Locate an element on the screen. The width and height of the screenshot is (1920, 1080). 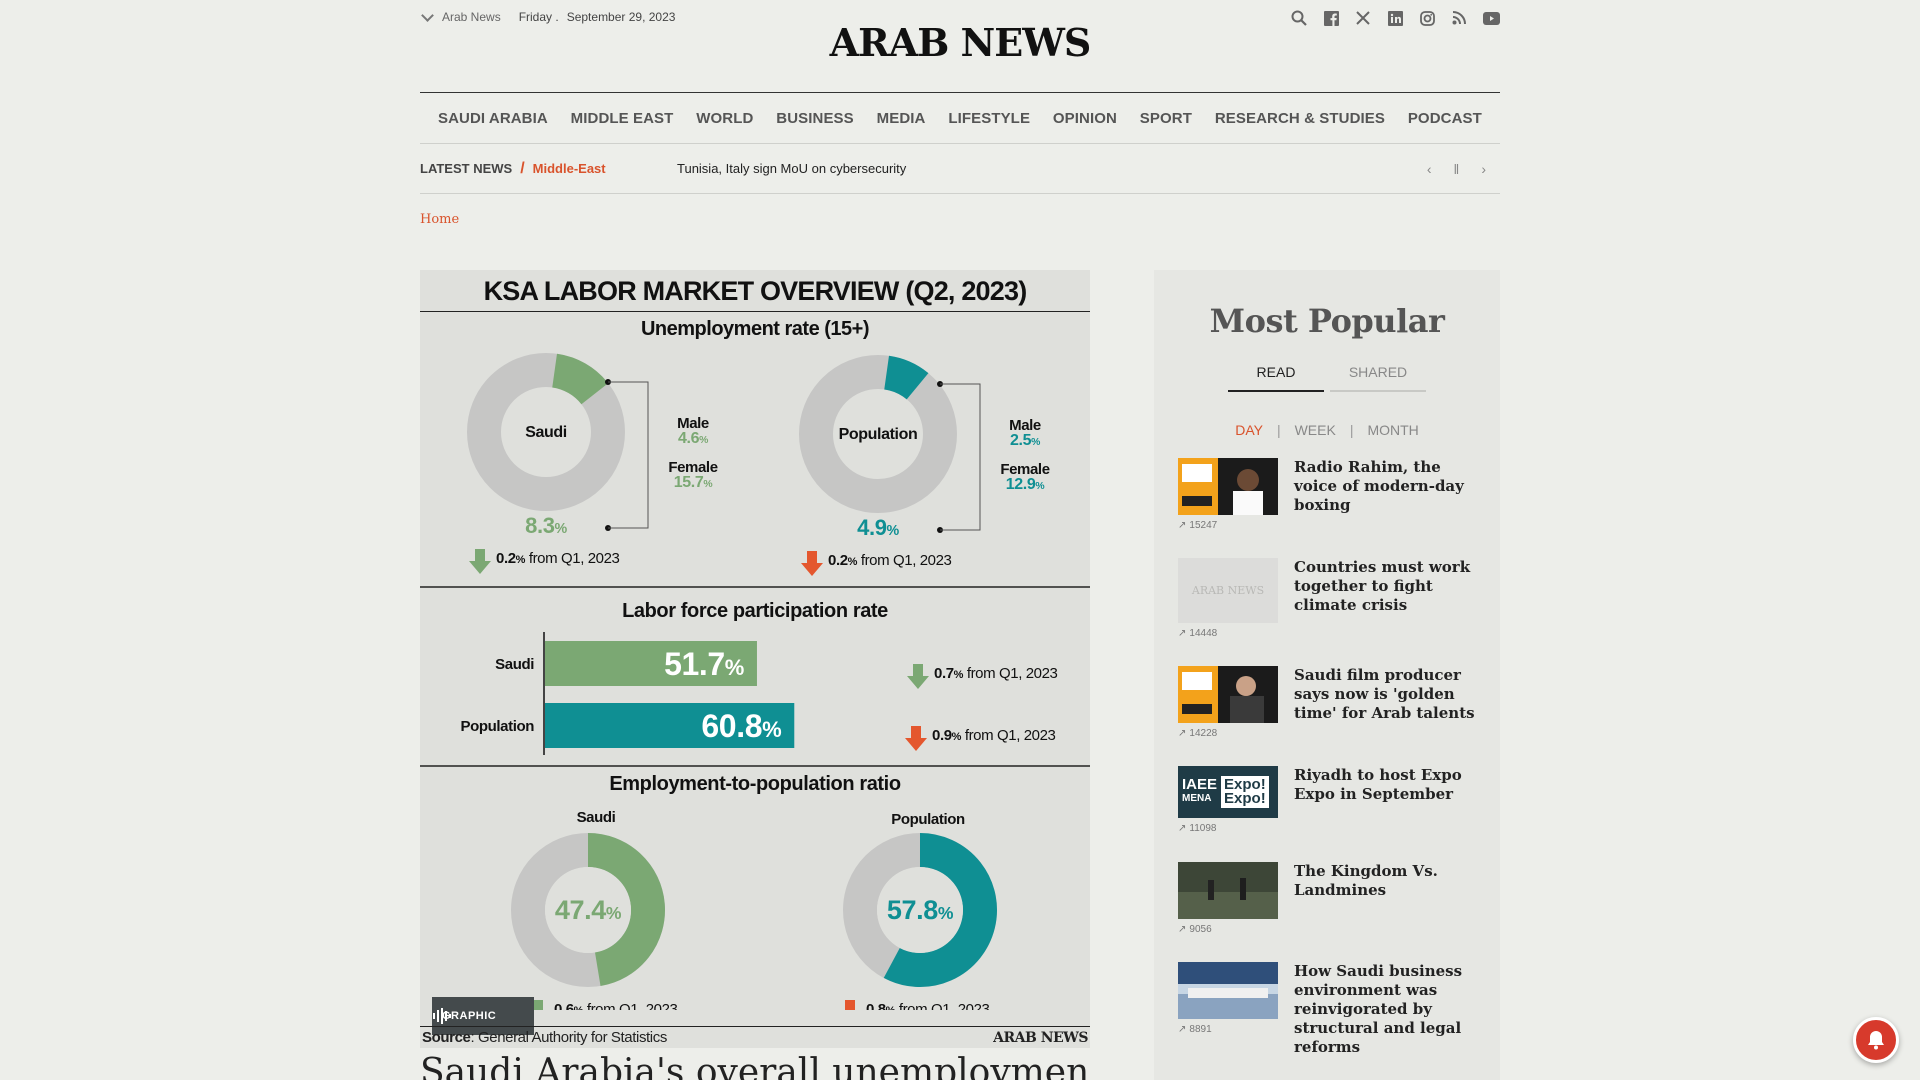
popular-title: Riyadh to host Expo Expo in September is located at coordinates (1389, 785).